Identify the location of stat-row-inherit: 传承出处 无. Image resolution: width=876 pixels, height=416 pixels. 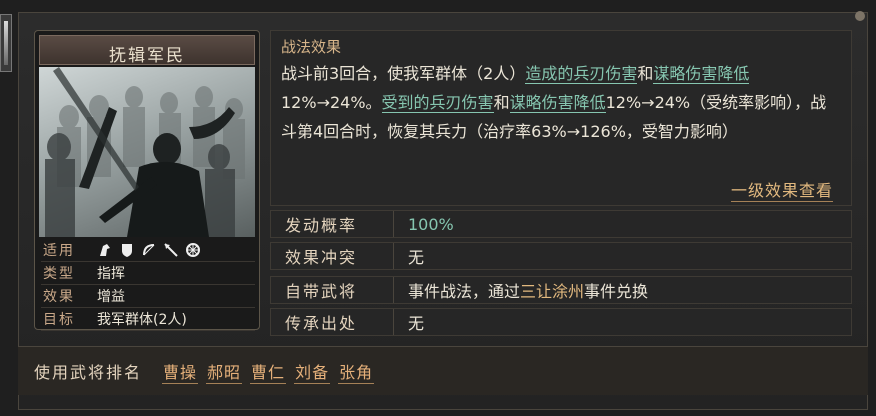
(561, 322).